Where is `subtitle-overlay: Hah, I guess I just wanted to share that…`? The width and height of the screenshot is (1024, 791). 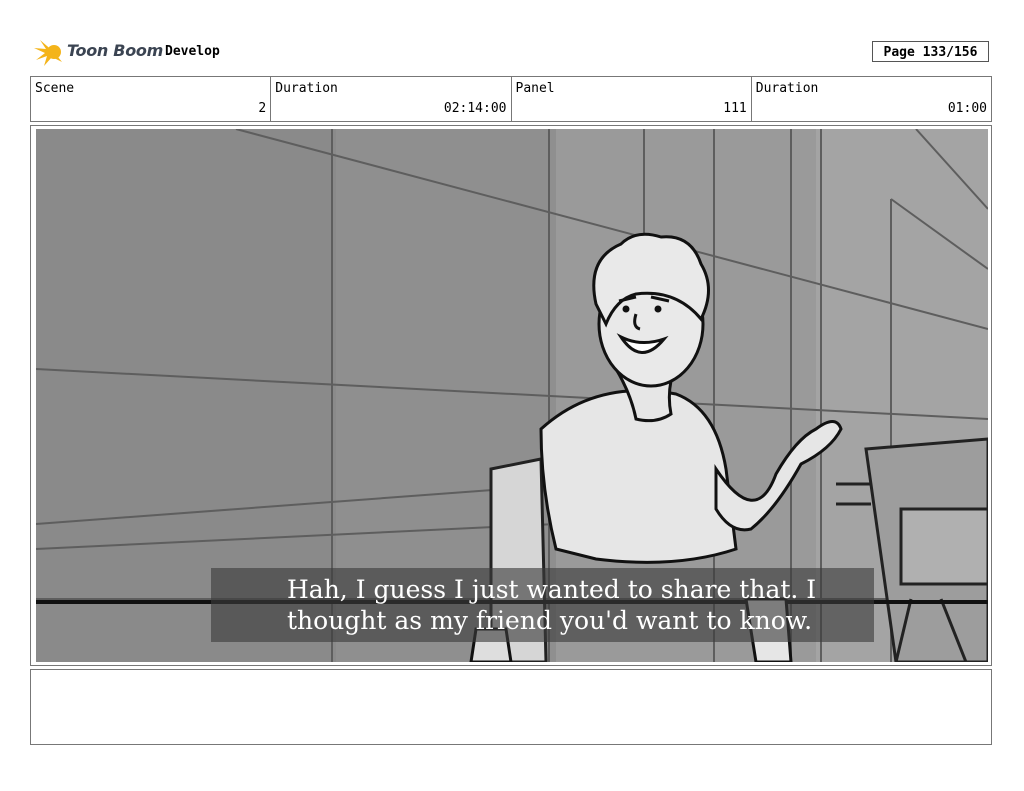
subtitle-overlay: Hah, I guess I just wanted to share that… is located at coordinates (542, 605).